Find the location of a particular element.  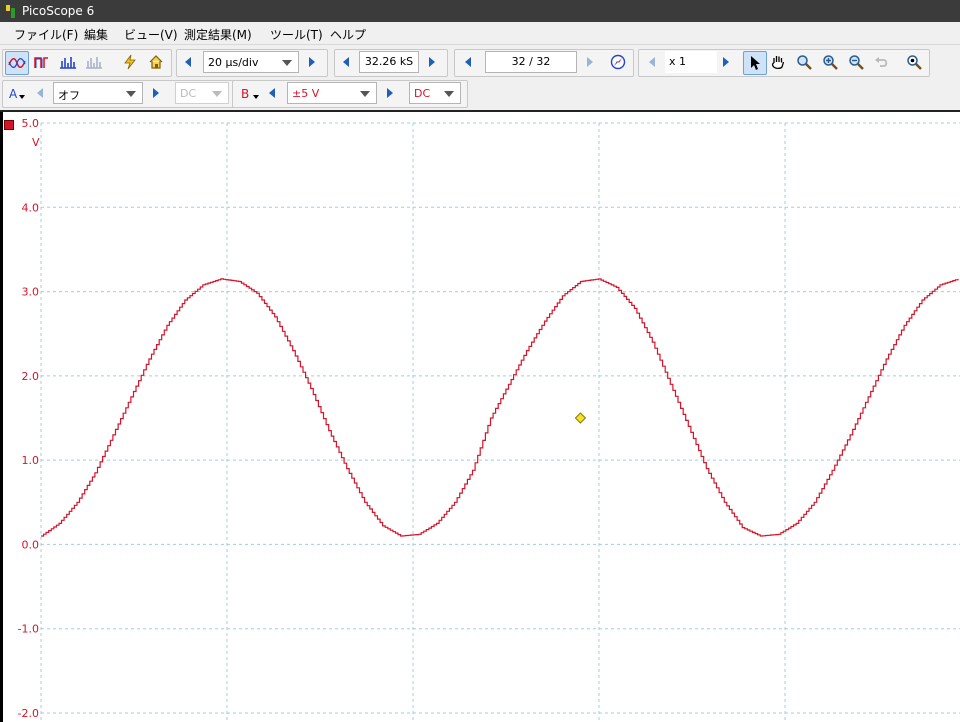

zoom-icon is located at coordinates (804, 62).